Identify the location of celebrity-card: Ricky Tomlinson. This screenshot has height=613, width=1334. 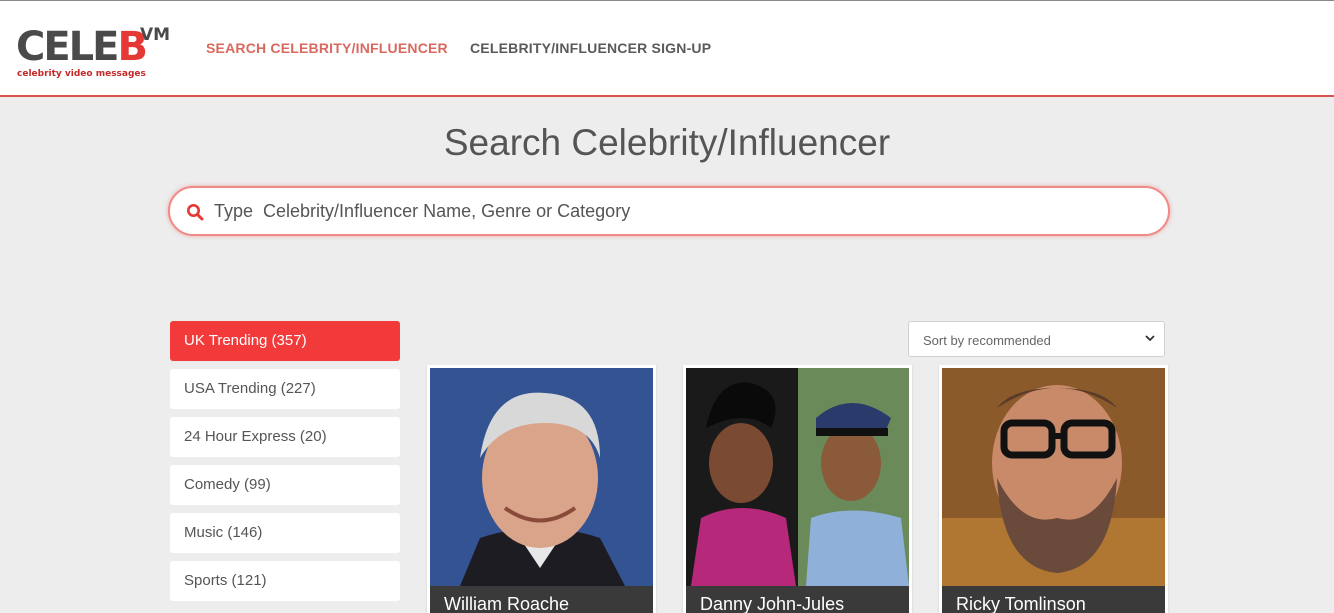
(1053, 489).